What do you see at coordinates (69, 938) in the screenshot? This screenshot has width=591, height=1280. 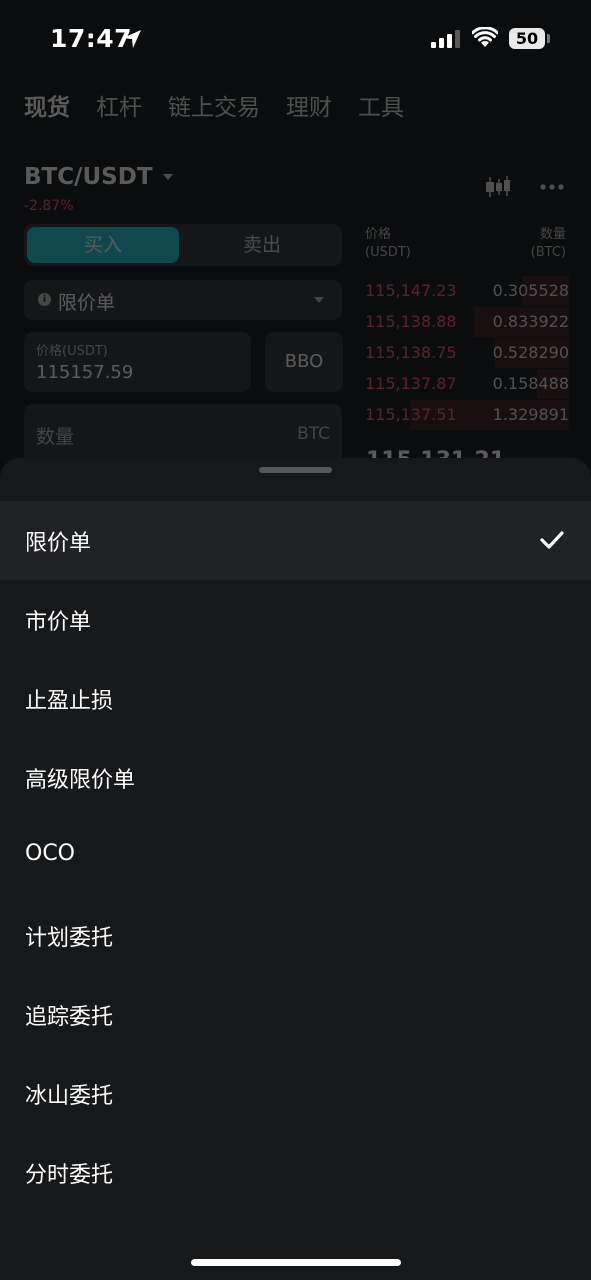 I see `option-label: 计划委托` at bounding box center [69, 938].